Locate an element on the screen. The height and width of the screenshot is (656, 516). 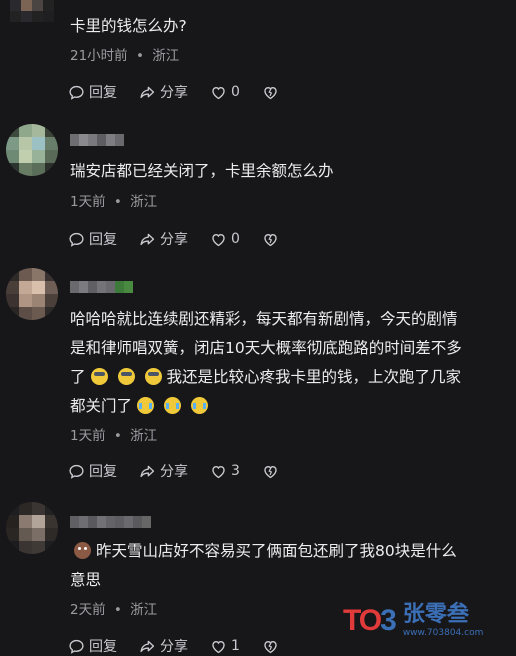
like-button: 1 is located at coordinates (225, 646).